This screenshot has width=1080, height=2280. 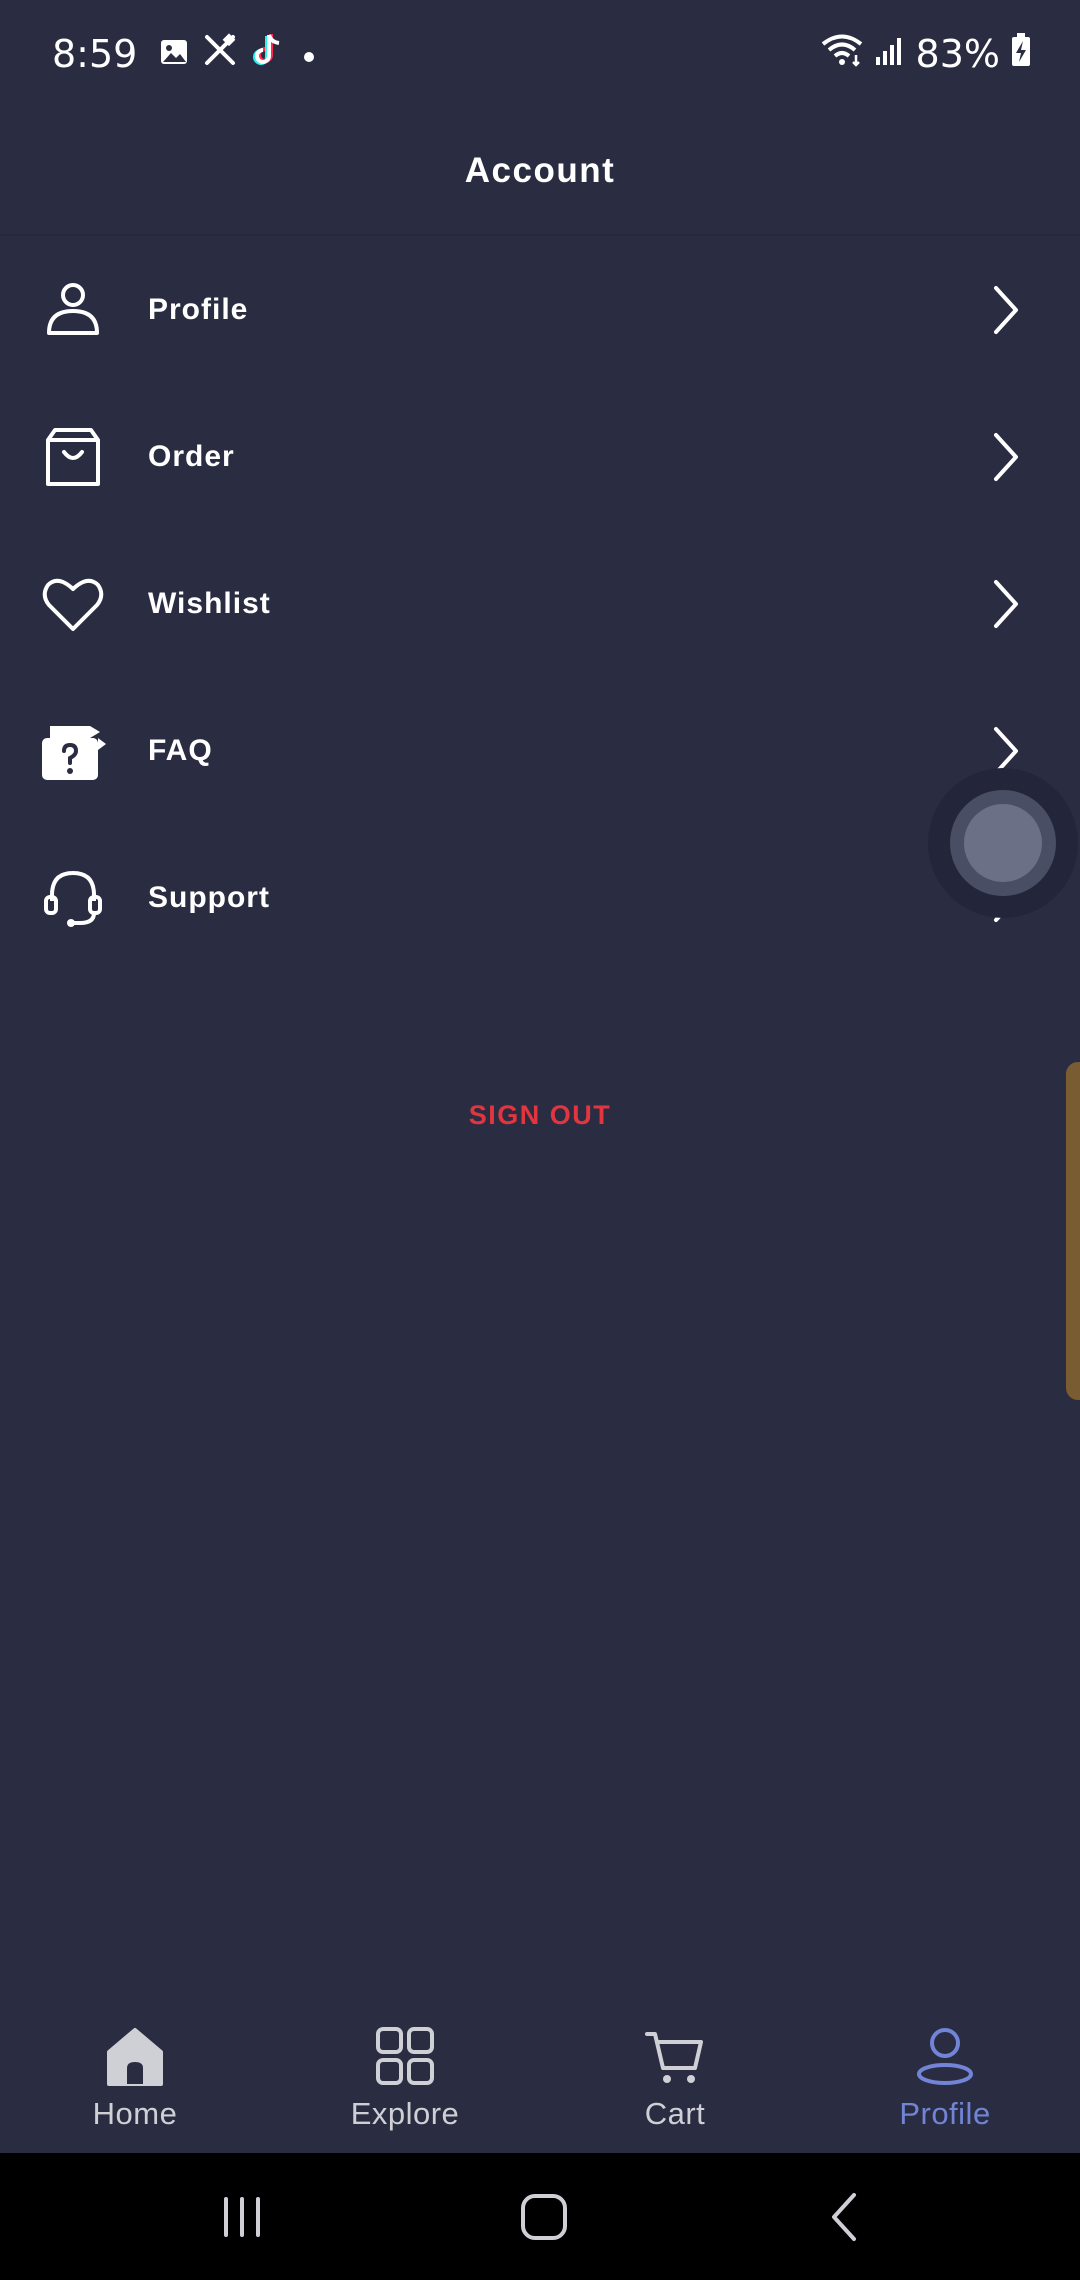 I want to click on menu-item-label: Wishlist, so click(x=209, y=603).